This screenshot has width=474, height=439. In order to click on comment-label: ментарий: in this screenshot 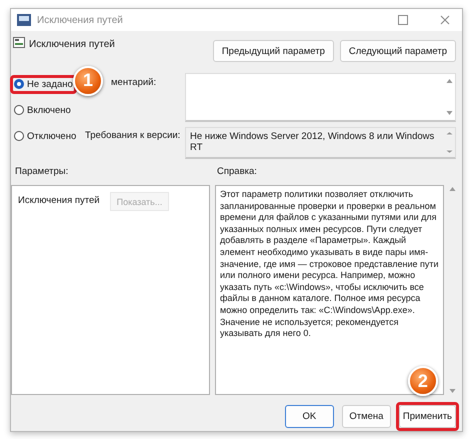, I will do `click(133, 82)`.